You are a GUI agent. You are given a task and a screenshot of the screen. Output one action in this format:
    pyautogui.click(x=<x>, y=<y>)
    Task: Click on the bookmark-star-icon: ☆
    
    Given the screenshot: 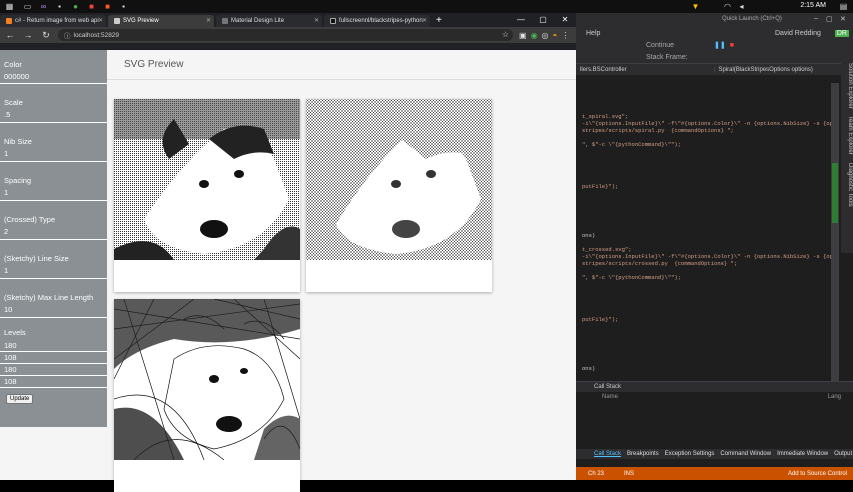 What is the action you would take?
    pyautogui.click(x=505, y=34)
    